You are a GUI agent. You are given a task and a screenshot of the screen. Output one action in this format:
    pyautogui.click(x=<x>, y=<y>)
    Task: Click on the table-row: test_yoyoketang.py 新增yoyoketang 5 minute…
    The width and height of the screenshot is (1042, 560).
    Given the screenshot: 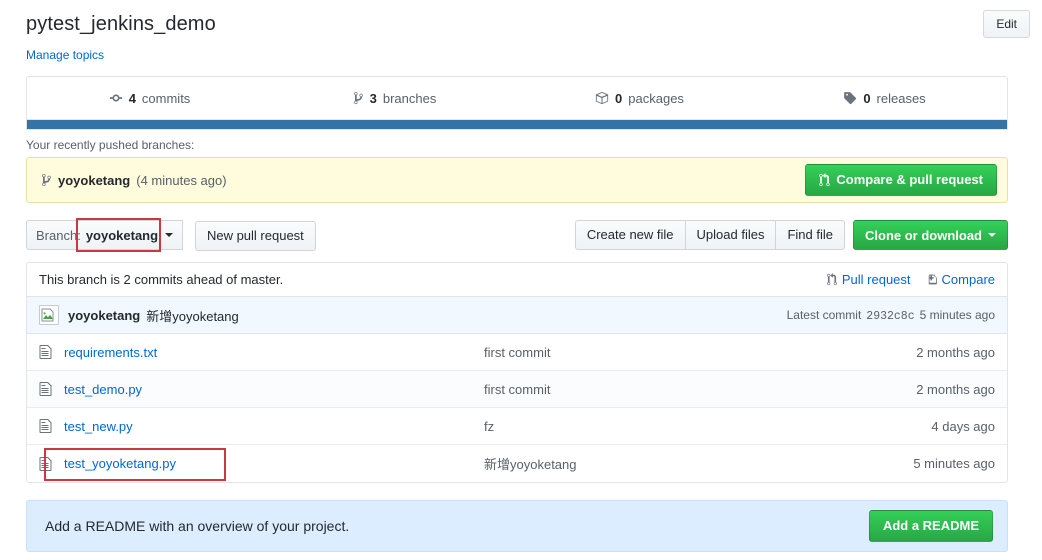 What is the action you would take?
    pyautogui.click(x=517, y=463)
    